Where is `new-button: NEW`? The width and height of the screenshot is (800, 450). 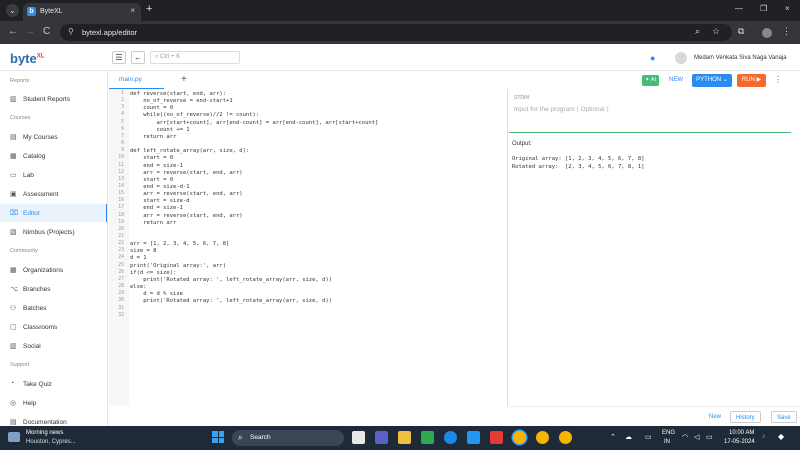 new-button: NEW is located at coordinates (676, 80).